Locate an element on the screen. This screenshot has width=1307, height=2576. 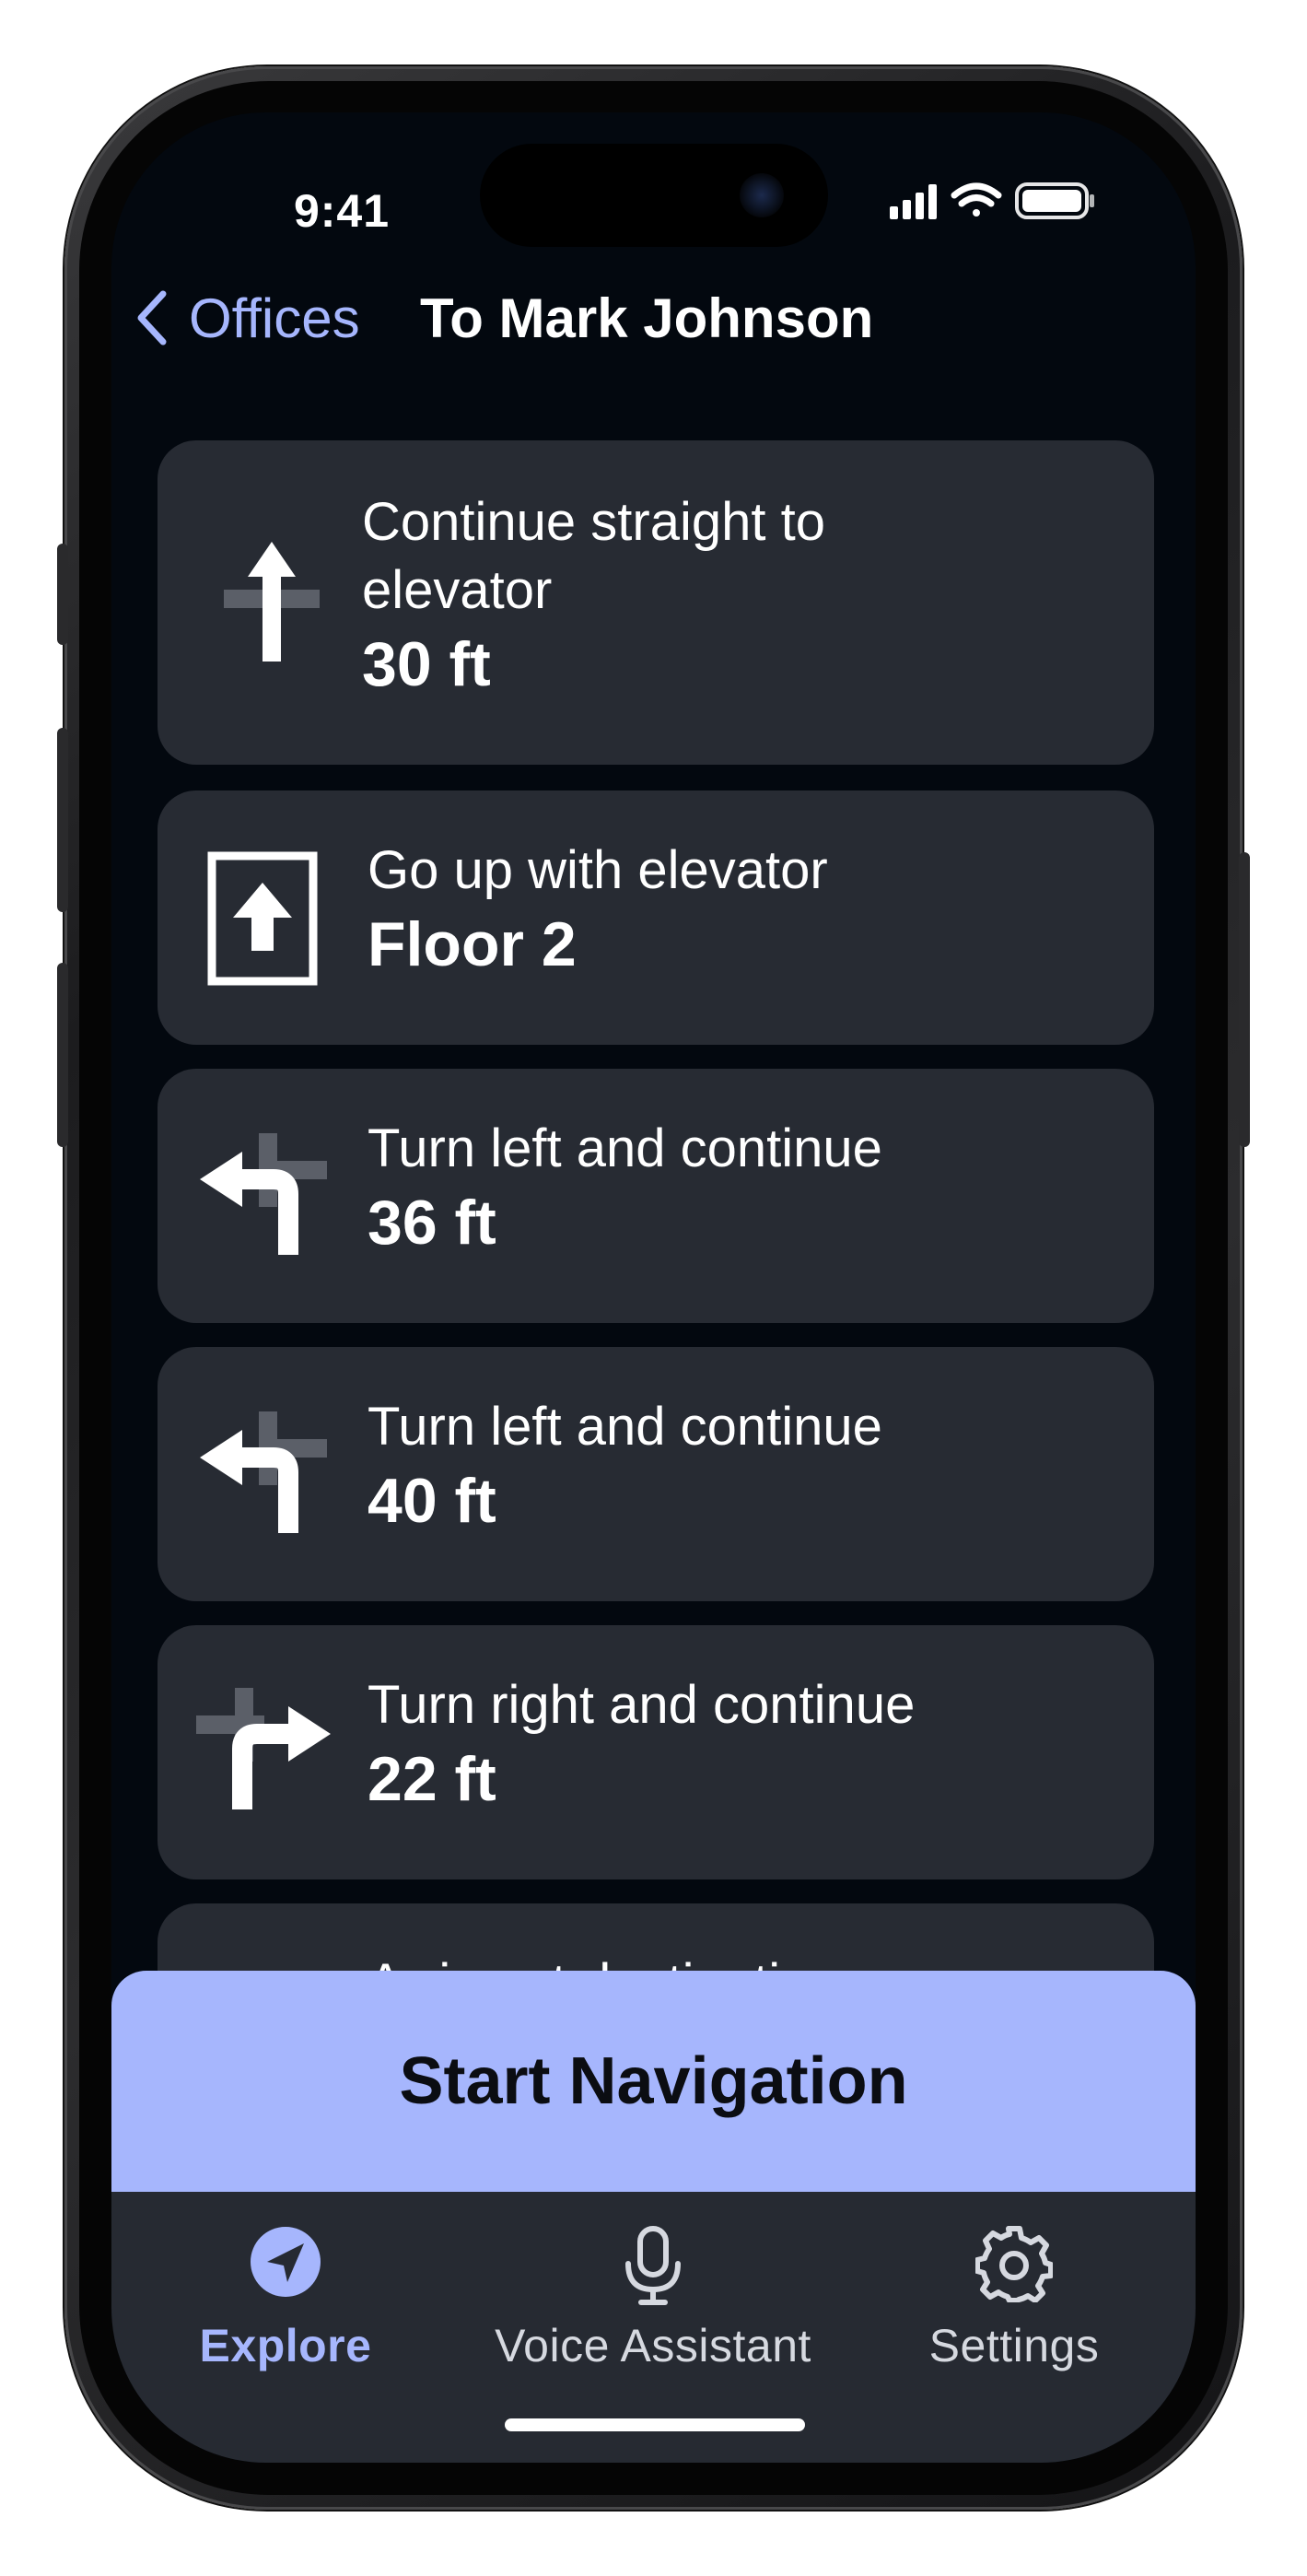
tab-explore-label: Explore is located at coordinates (286, 2345).